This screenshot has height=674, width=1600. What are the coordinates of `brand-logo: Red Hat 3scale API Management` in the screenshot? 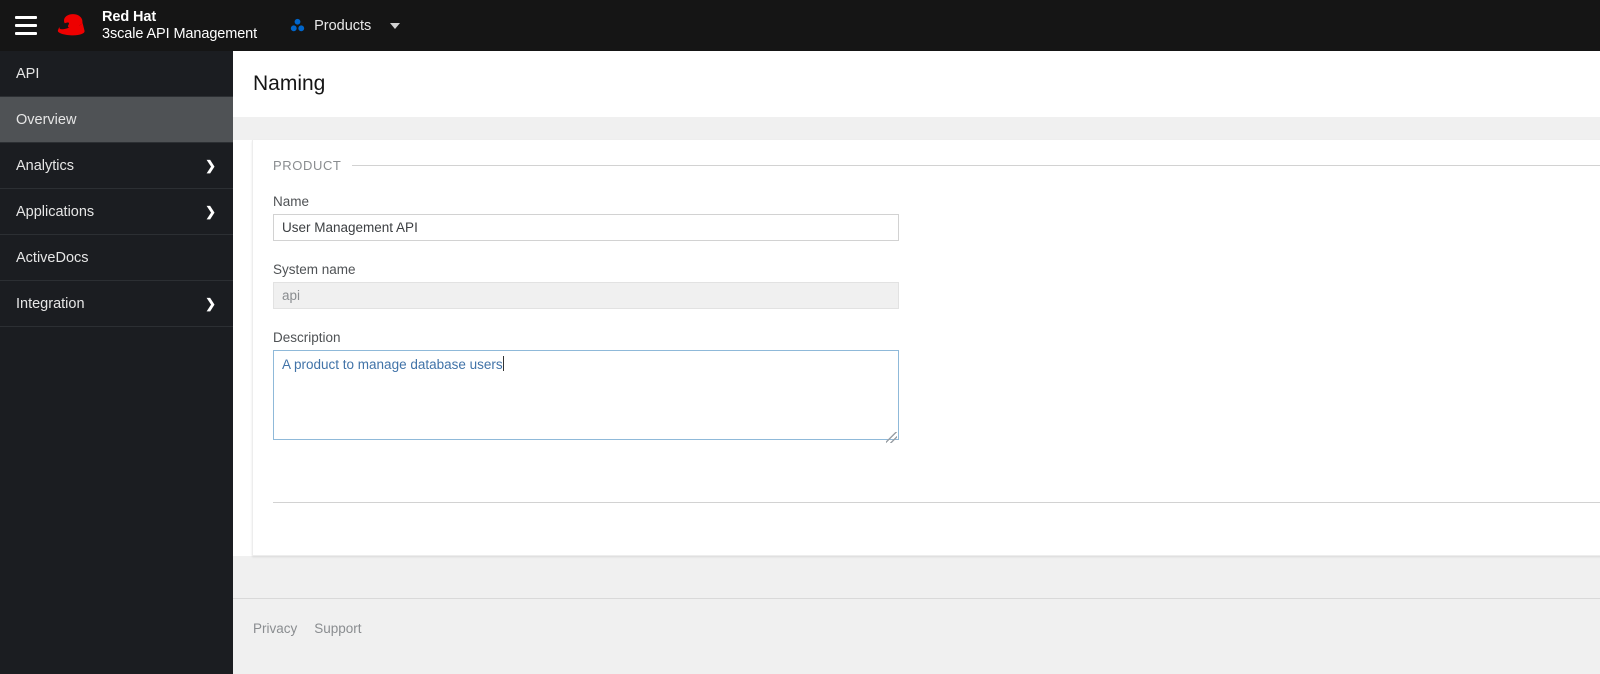 It's located at (156, 25).